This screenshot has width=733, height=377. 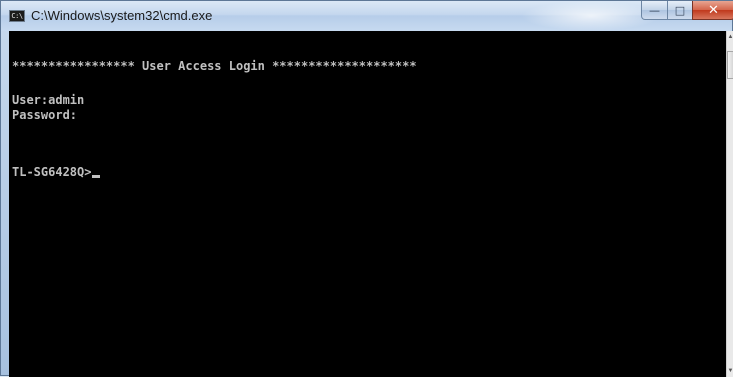 What do you see at coordinates (17, 16) in the screenshot?
I see `cmd-icon: C:\` at bounding box center [17, 16].